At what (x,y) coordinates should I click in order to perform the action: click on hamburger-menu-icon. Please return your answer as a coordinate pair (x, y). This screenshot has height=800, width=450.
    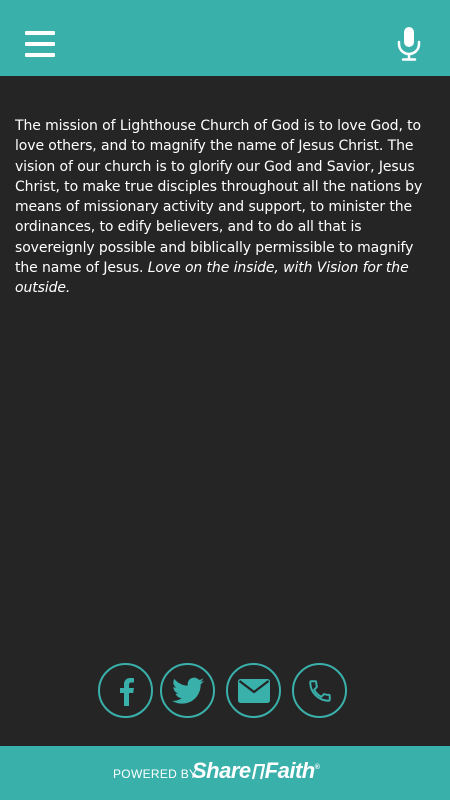
    Looking at the image, I should click on (40, 44).